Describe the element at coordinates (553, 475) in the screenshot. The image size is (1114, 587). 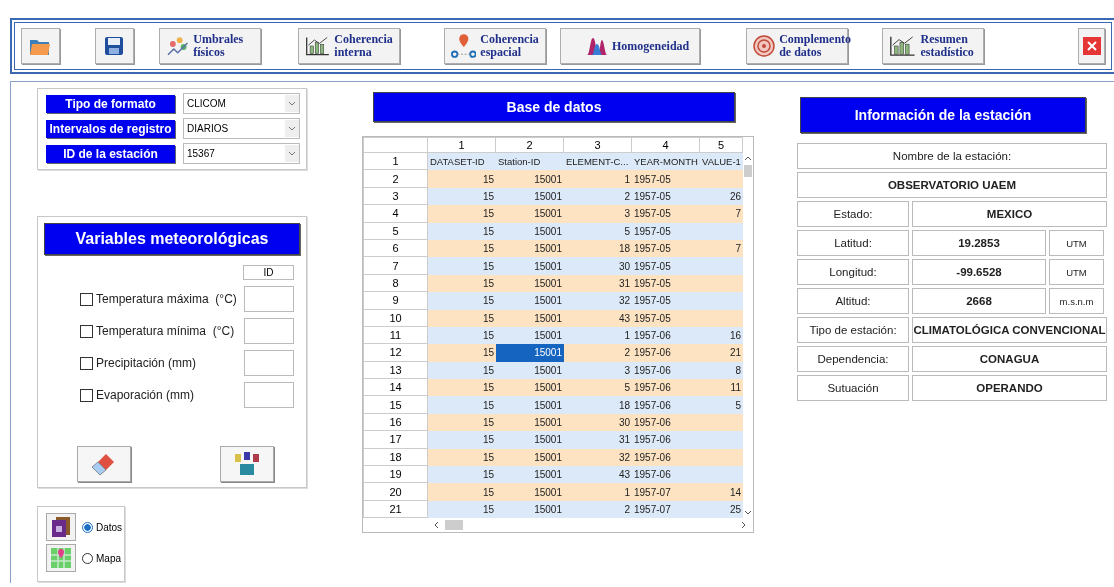
I see `table-row: 19 15 15001 43 1957-06` at that location.